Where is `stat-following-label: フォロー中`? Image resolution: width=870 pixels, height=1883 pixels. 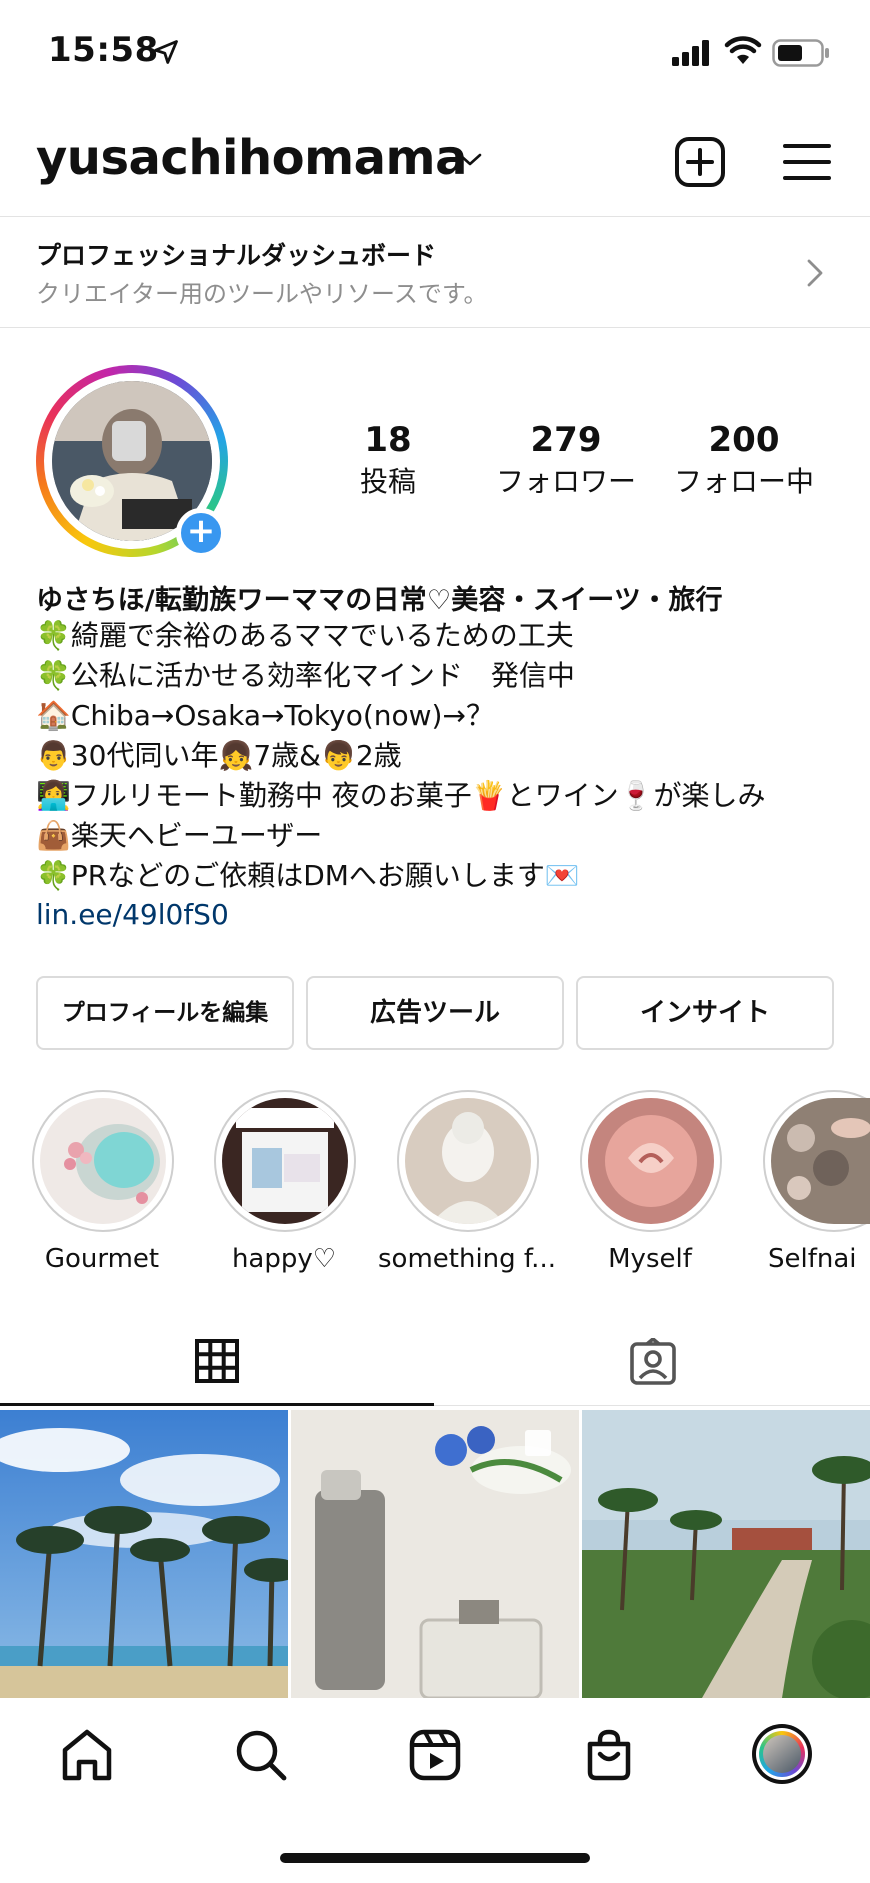
stat-following-label: フォロー中 is located at coordinates (743, 481).